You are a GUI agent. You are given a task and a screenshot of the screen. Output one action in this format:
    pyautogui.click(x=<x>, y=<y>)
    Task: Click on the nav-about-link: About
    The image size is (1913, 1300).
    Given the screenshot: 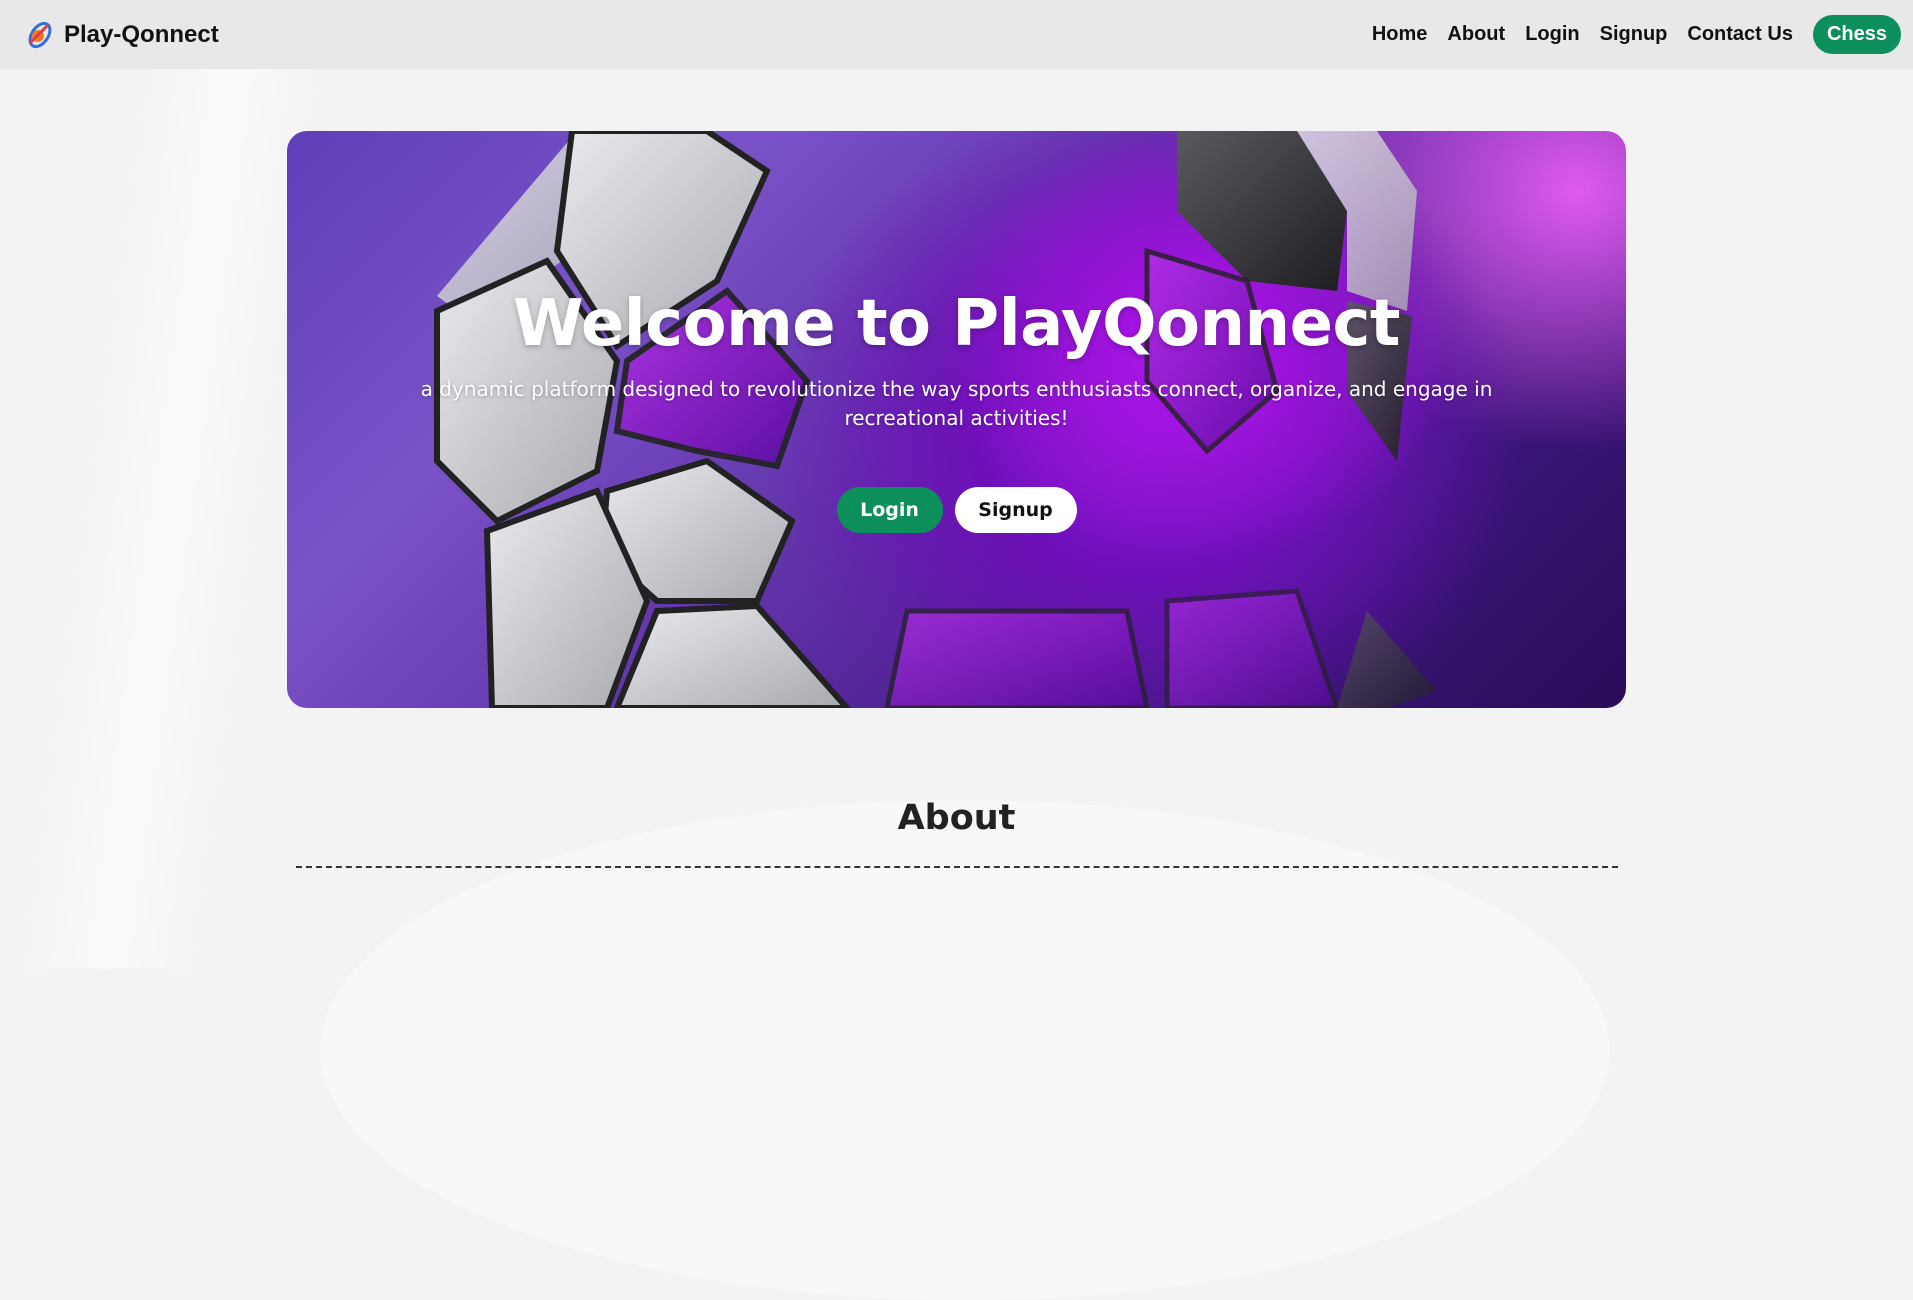 What is the action you would take?
    pyautogui.click(x=1476, y=34)
    